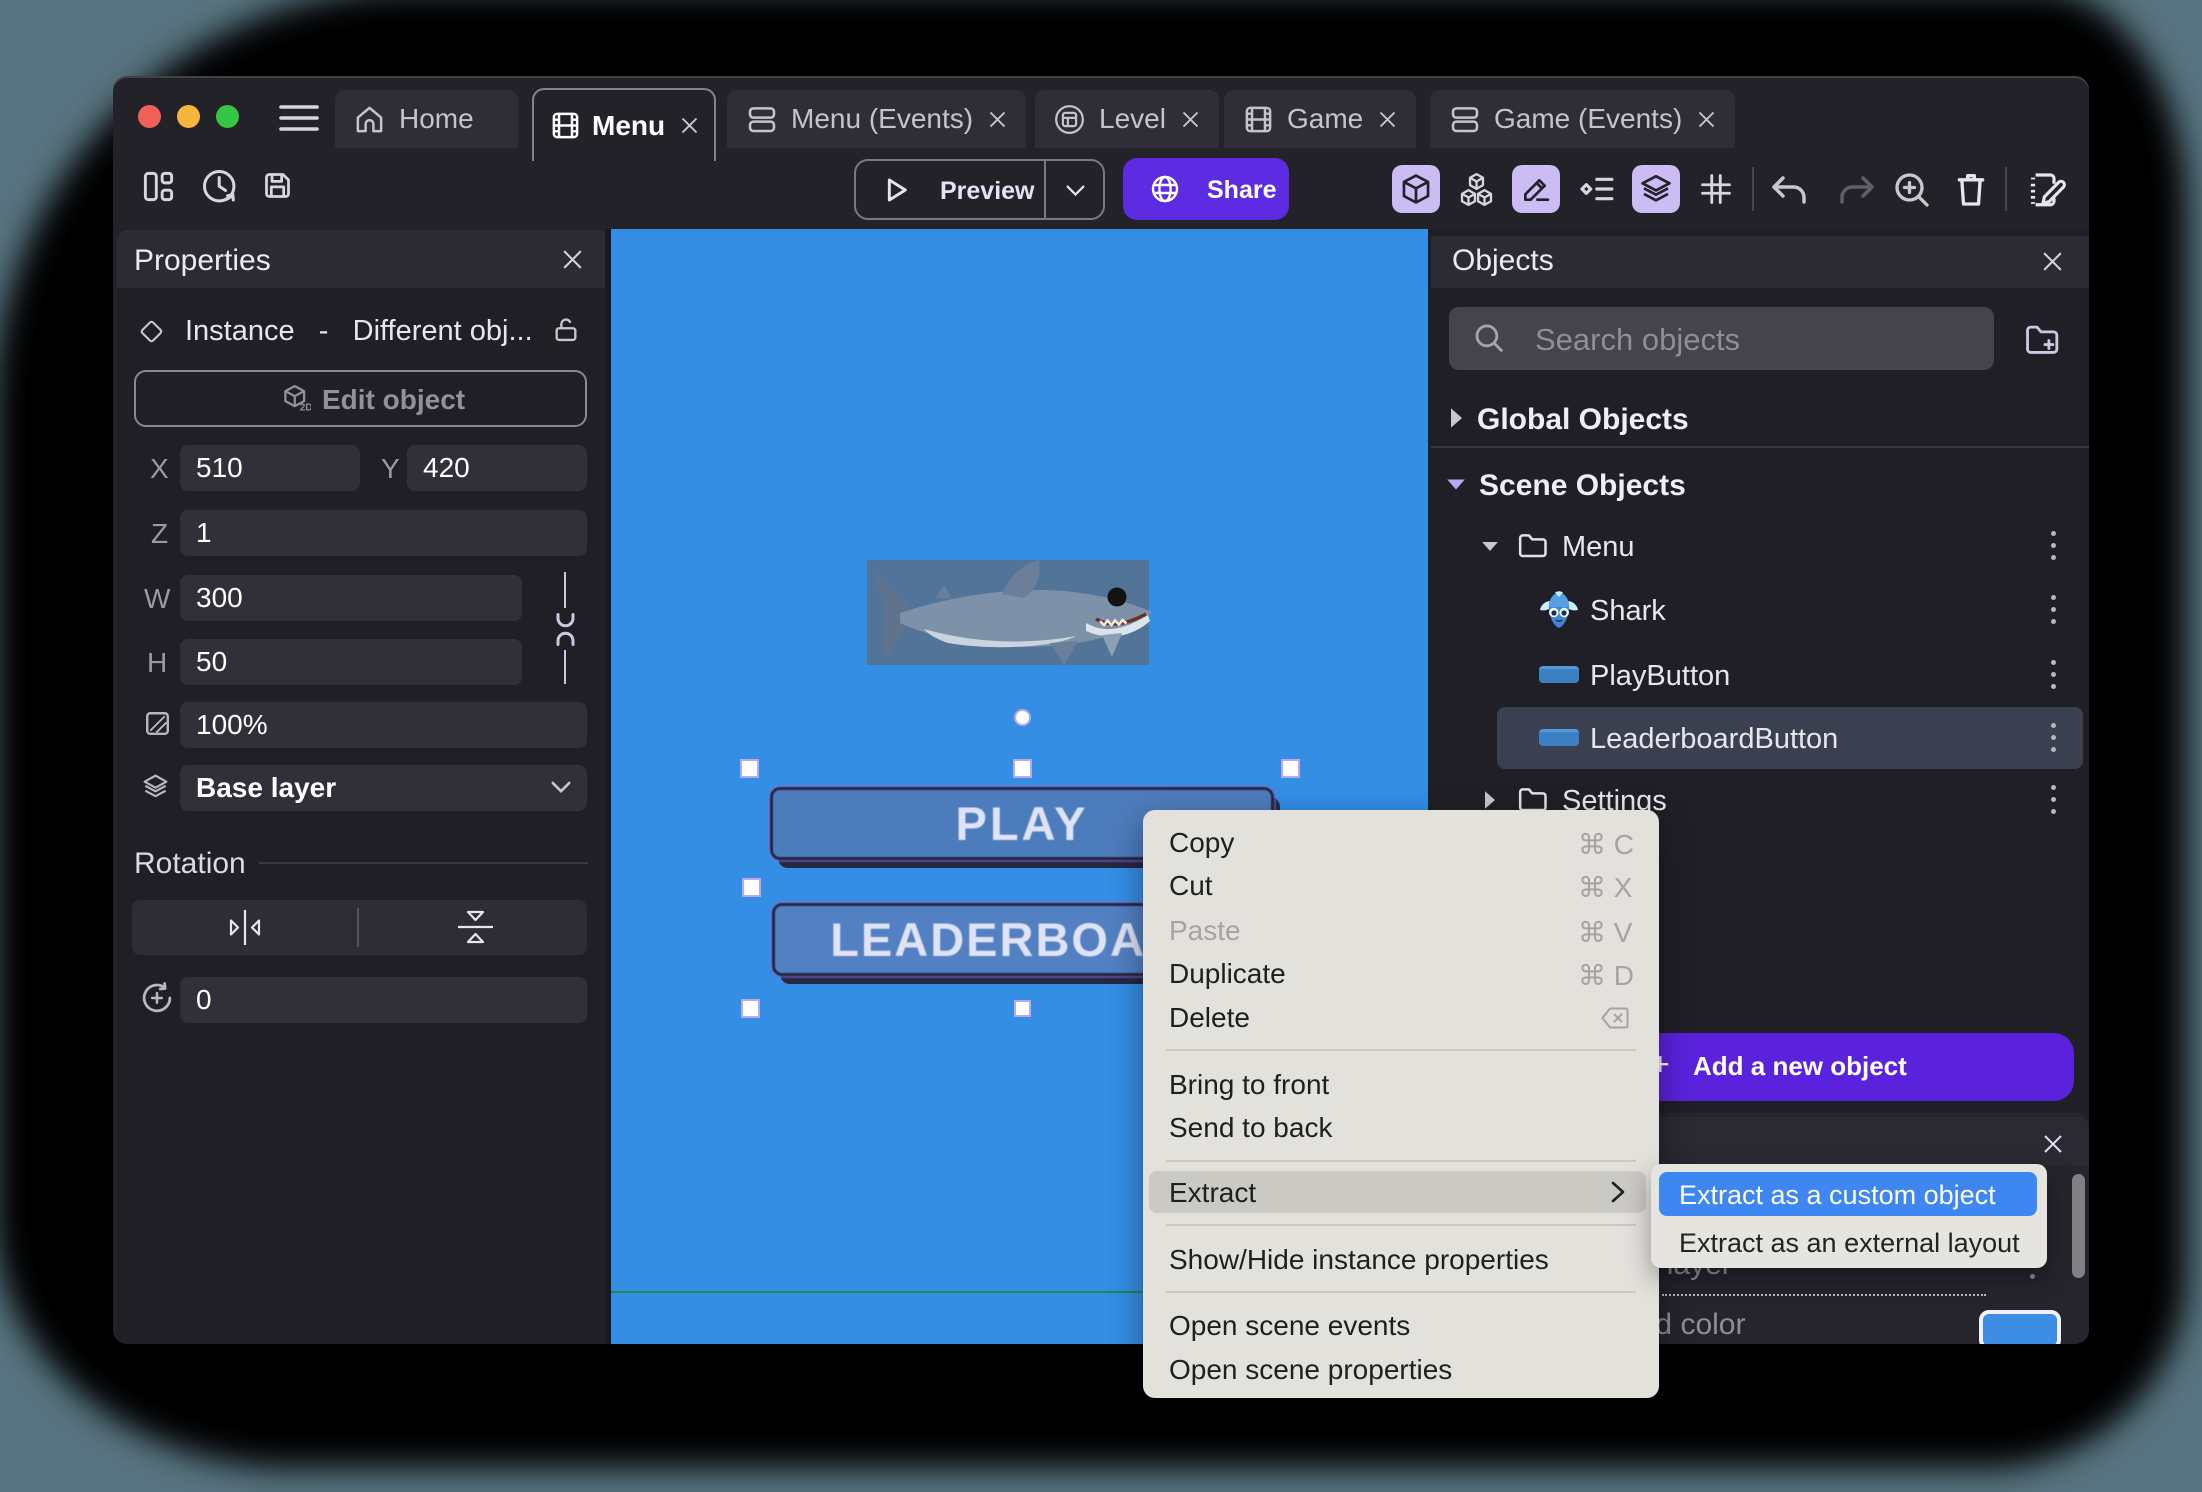 The height and width of the screenshot is (1492, 2202). Describe the element at coordinates (305, 408) in the screenshot. I see `svg-text: 2D` at that location.